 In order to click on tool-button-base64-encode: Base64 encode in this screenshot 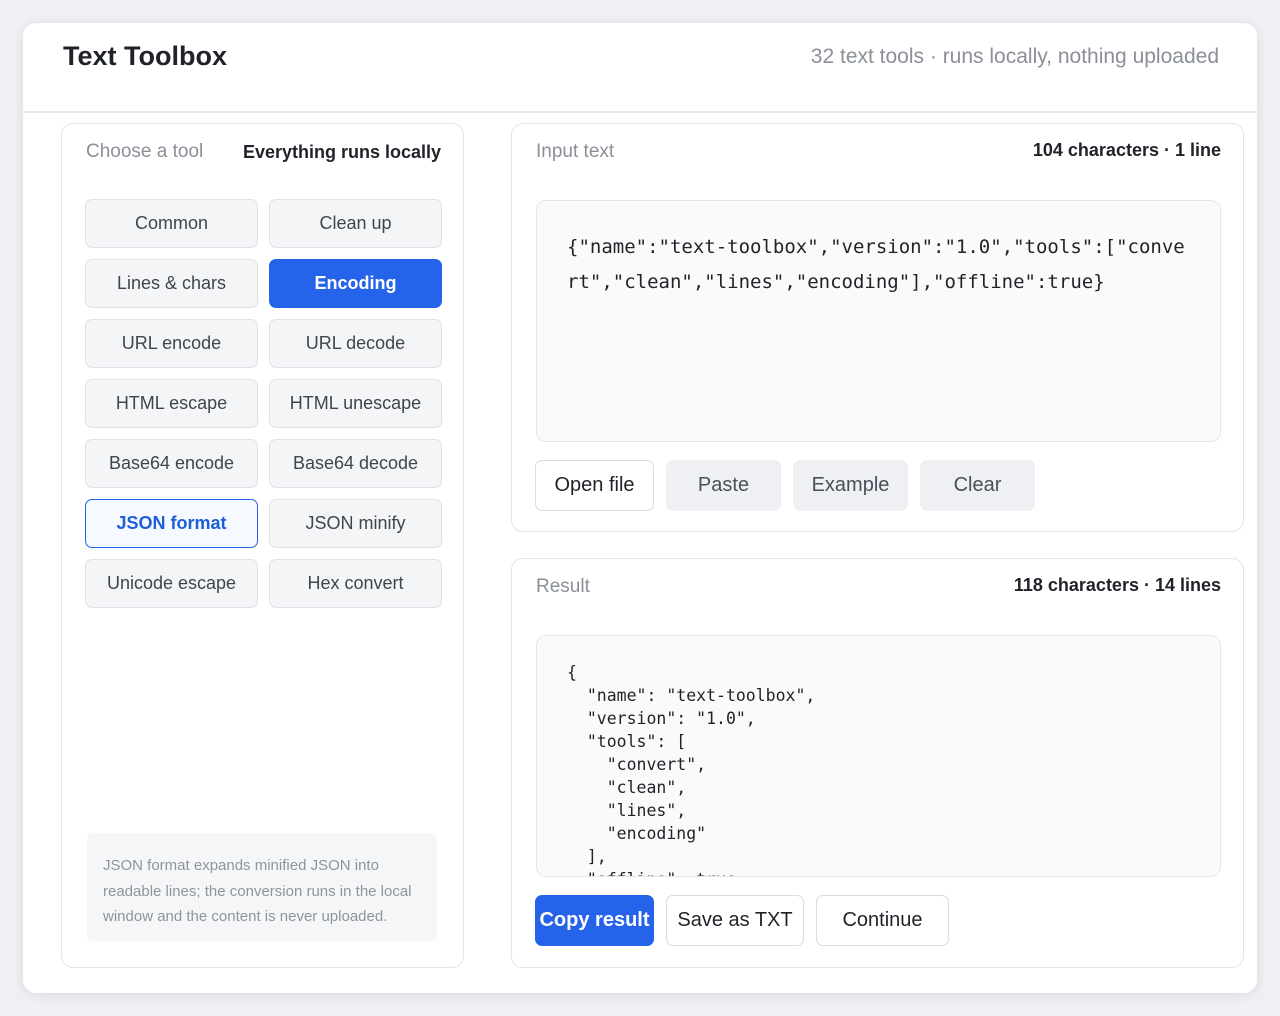, I will do `click(171, 463)`.